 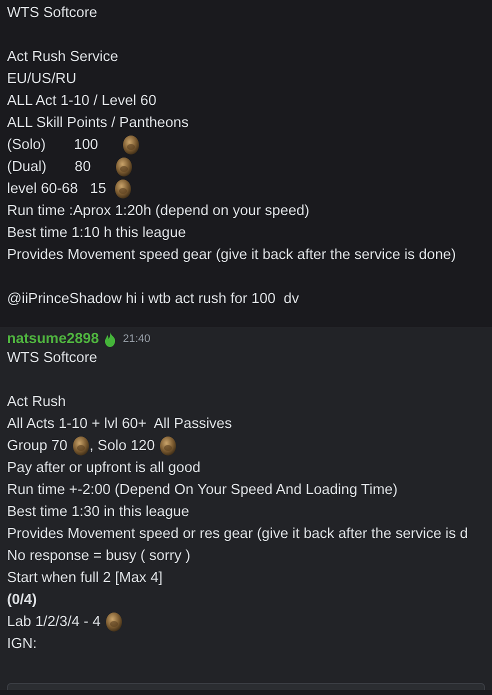 What do you see at coordinates (231, 255) in the screenshot?
I see `message-text: Provides Movement speed gear (give it back after the service is done)` at bounding box center [231, 255].